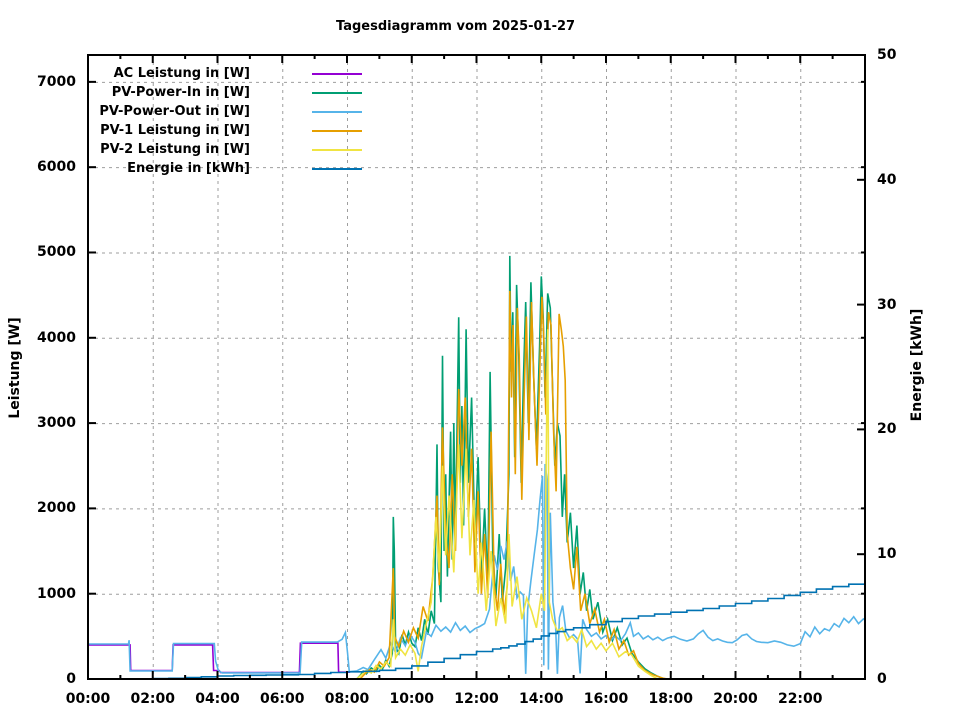 This screenshot has height=720, width=960. What do you see at coordinates (175, 130) in the screenshot?
I see `legend-item-label: PV-1 Leistung in [W]` at bounding box center [175, 130].